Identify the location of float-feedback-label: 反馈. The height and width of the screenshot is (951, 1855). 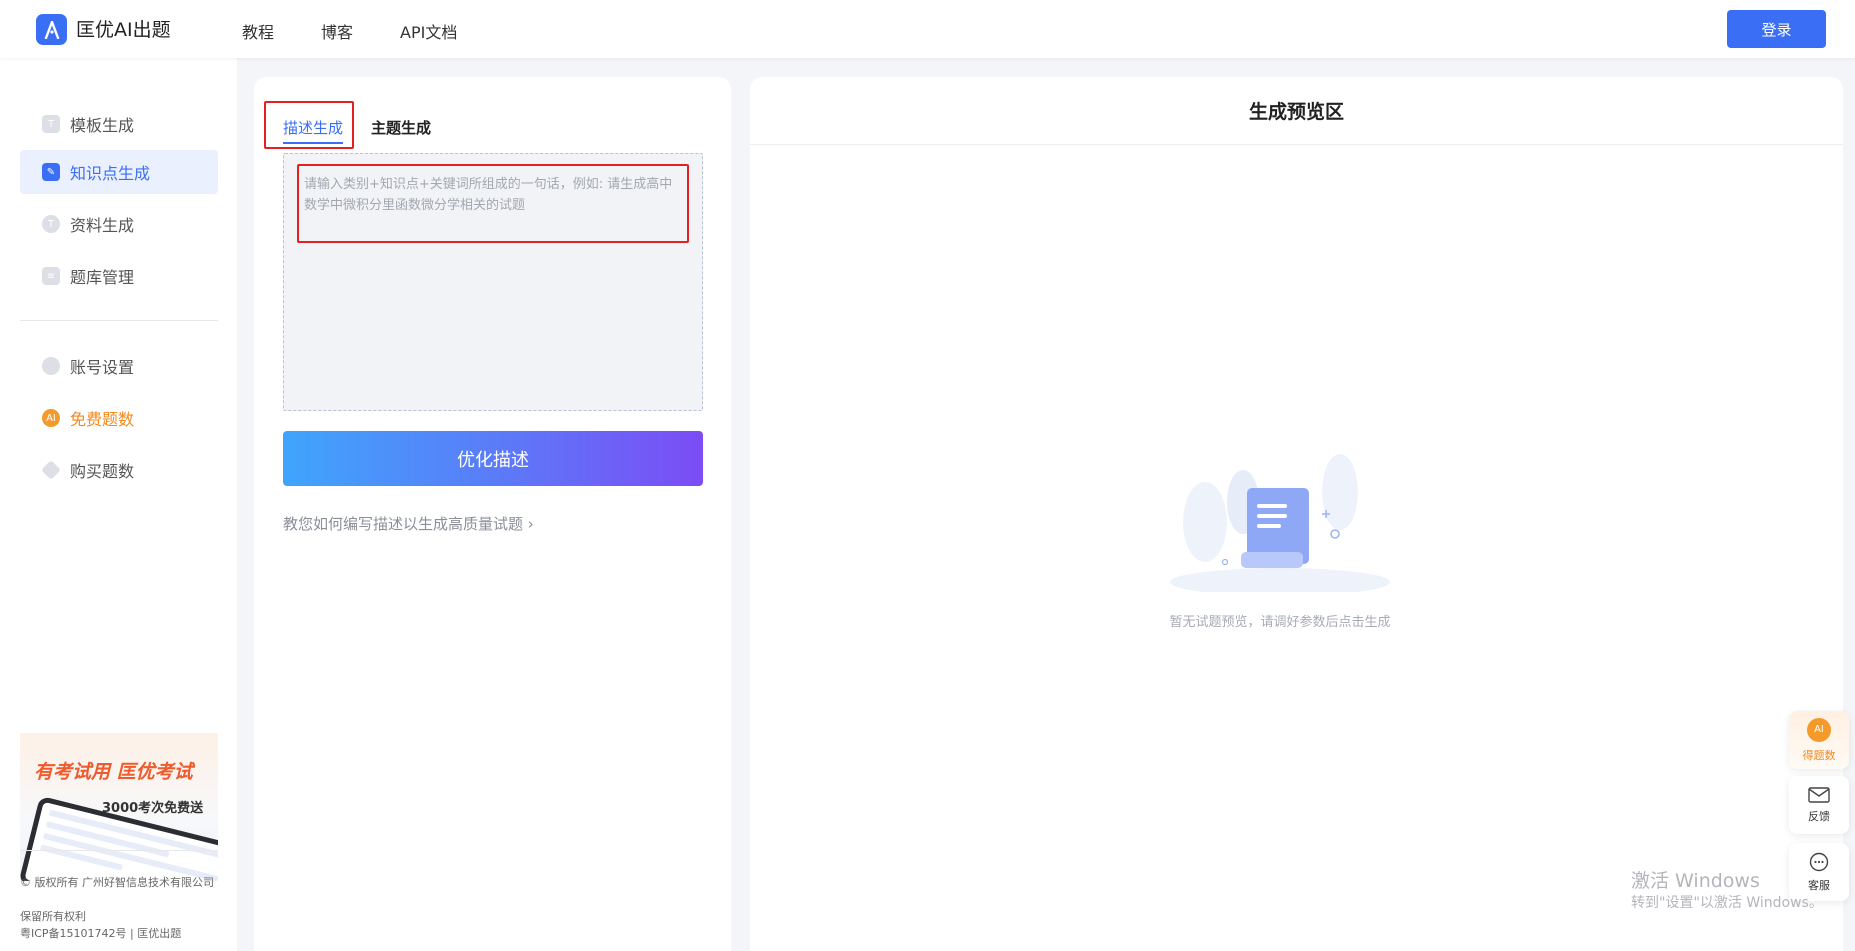
(1819, 816).